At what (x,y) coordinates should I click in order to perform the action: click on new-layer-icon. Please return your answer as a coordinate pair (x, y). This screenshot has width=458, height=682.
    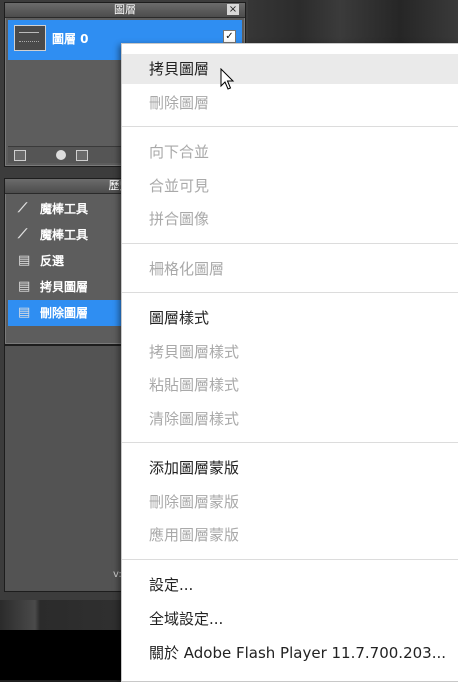
    Looking at the image, I should click on (82, 155).